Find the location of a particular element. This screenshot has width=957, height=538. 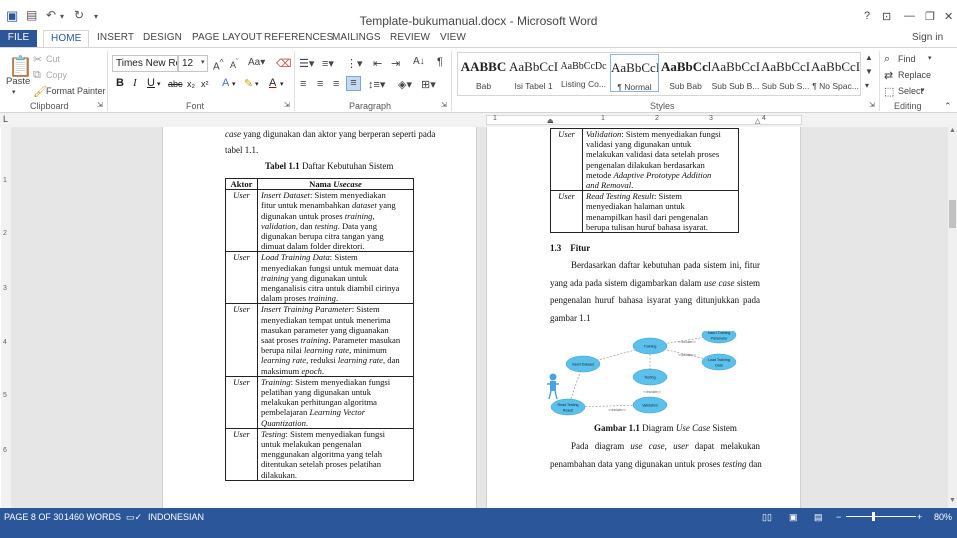

scrollbar-thumb is located at coordinates (952, 214).